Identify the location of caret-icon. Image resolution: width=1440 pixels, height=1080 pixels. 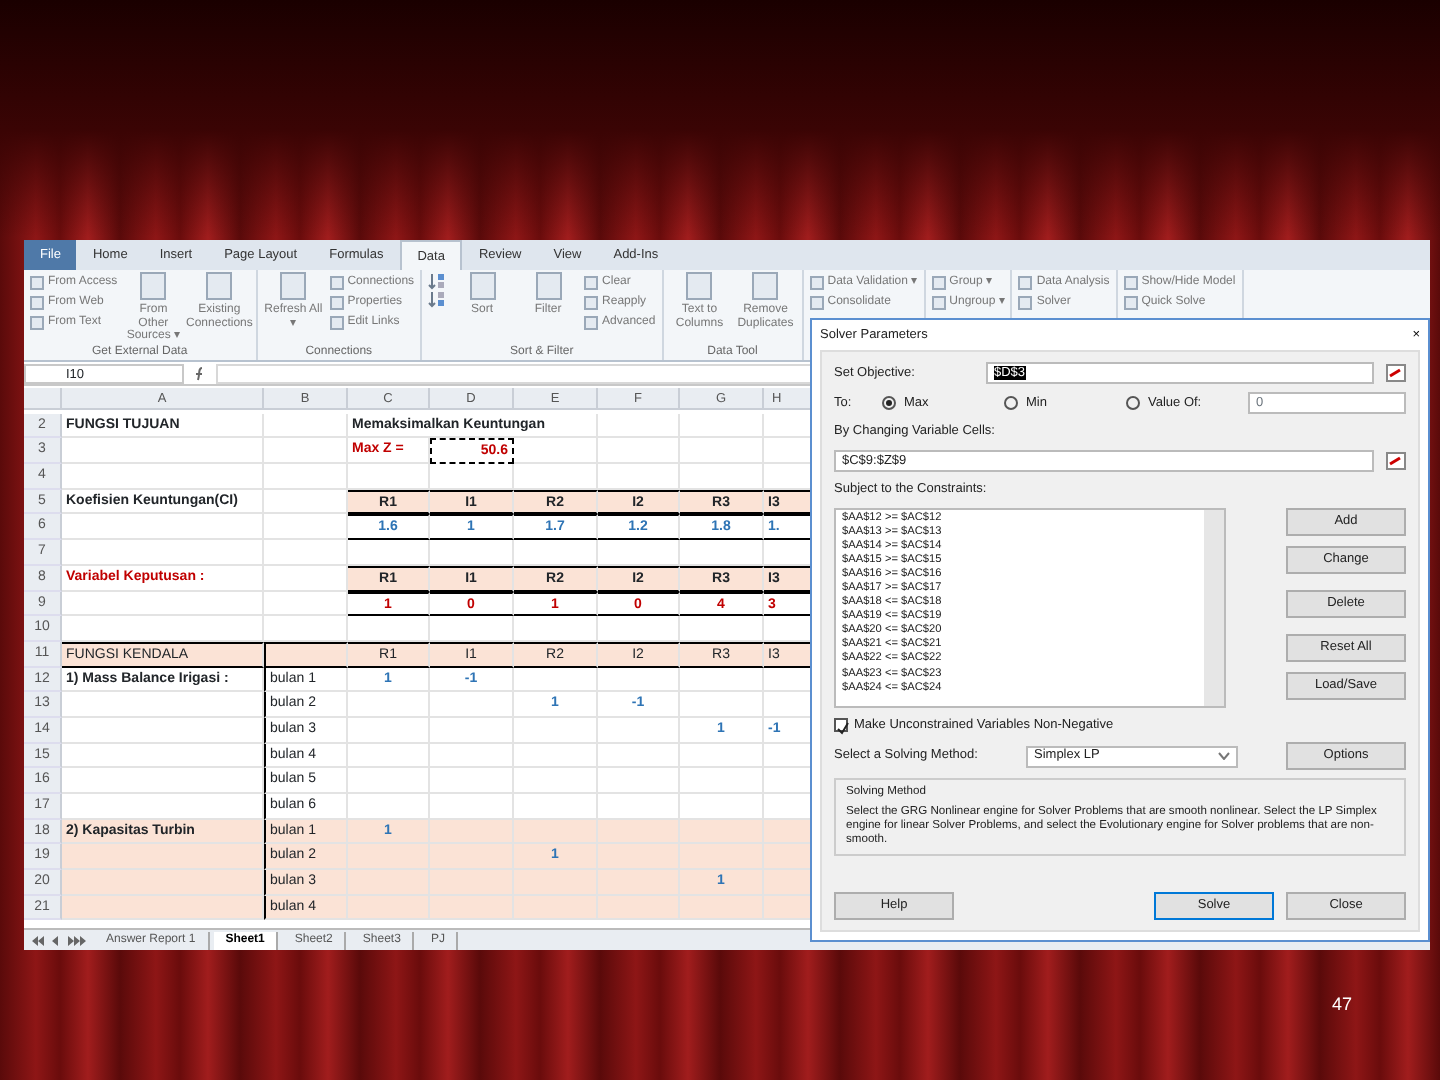
(1224, 756).